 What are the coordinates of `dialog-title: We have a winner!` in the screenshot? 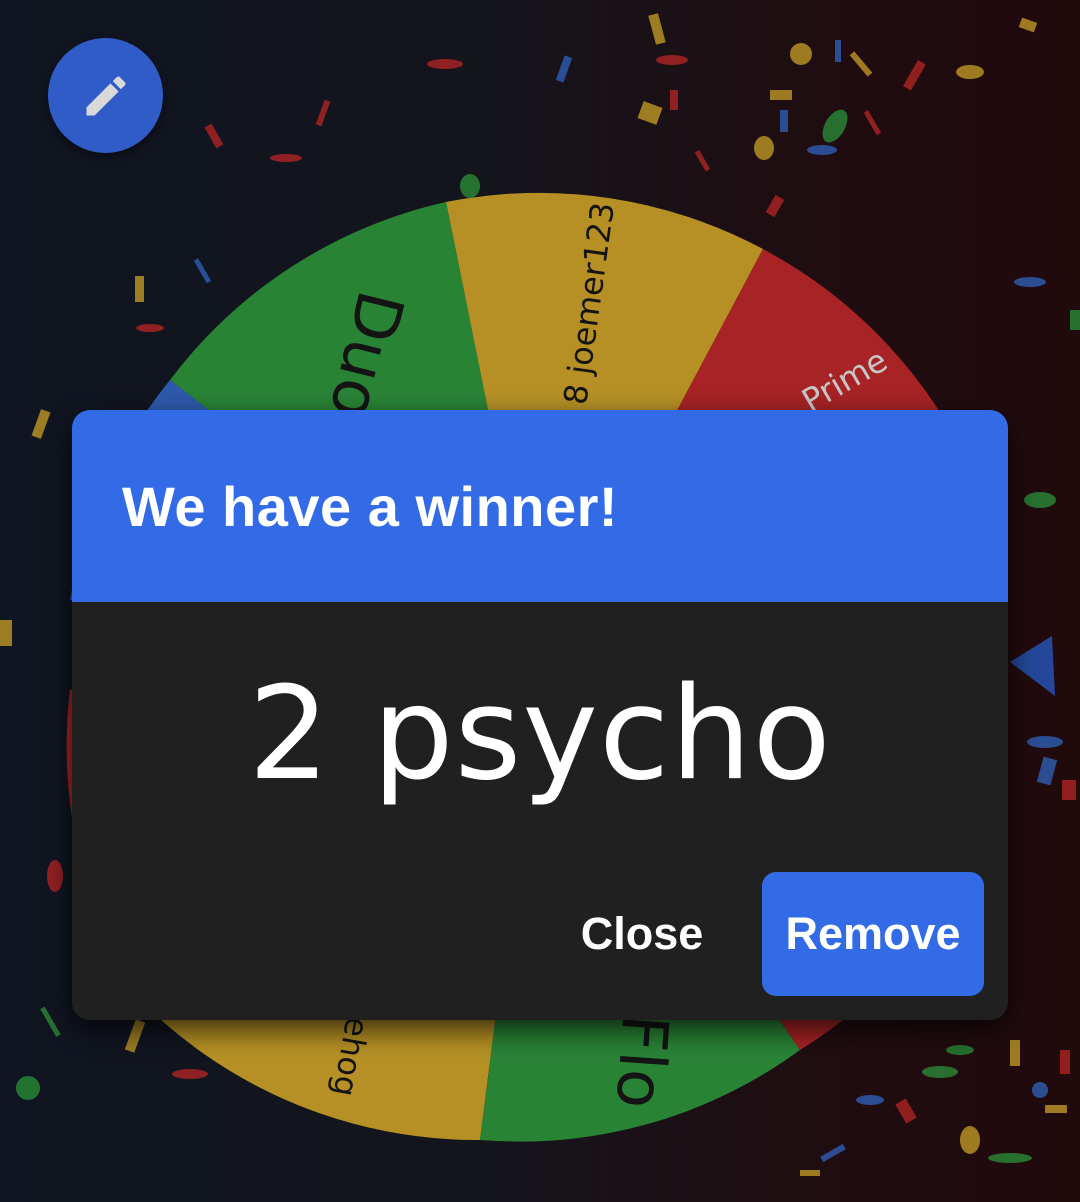 It's located at (370, 506).